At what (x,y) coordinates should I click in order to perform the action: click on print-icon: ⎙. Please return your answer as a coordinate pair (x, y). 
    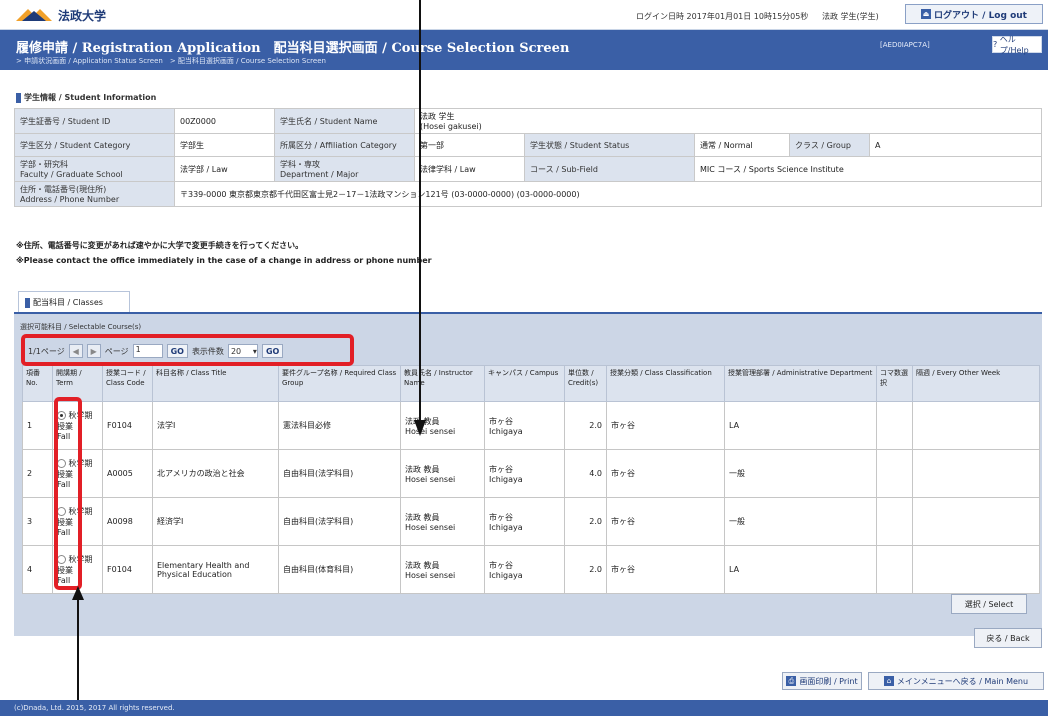
    Looking at the image, I should click on (791, 681).